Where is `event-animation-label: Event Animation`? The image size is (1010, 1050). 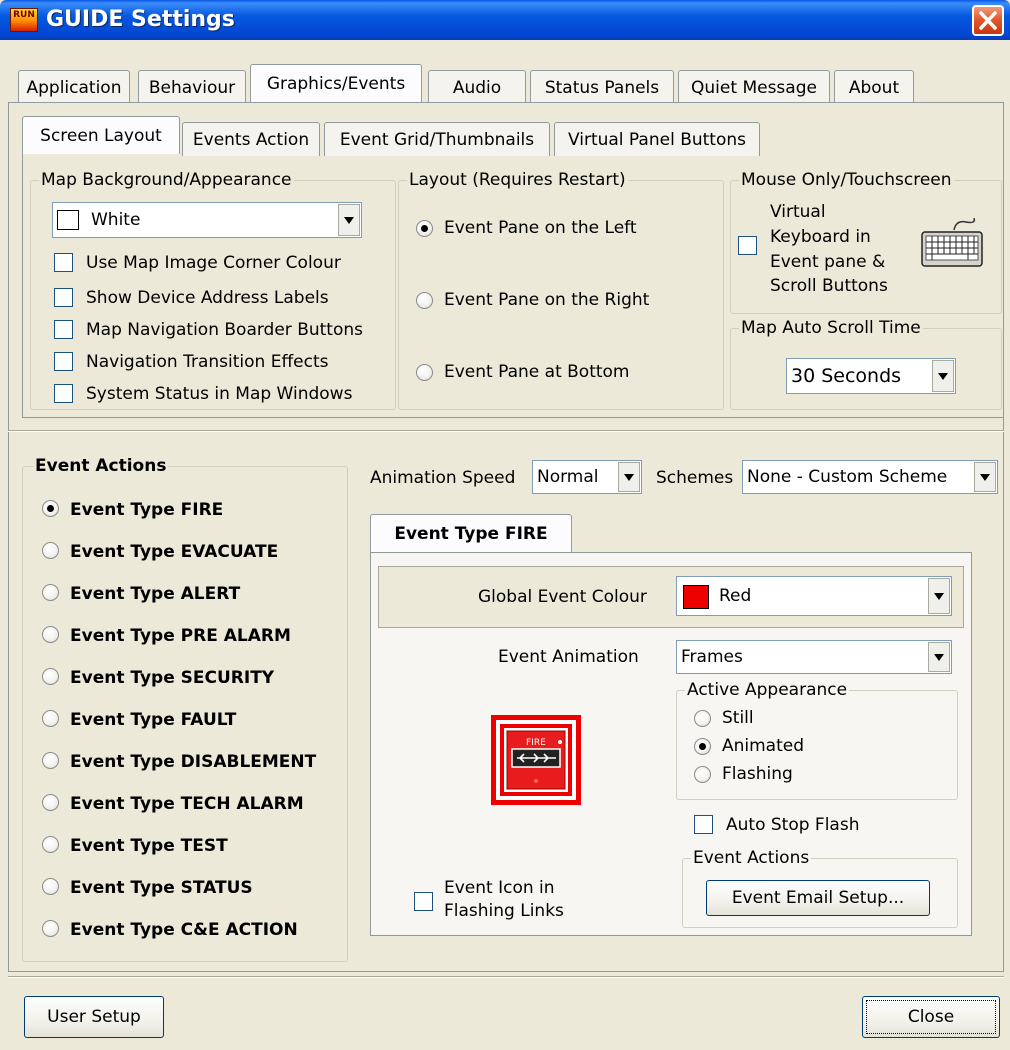 event-animation-label: Event Animation is located at coordinates (568, 657).